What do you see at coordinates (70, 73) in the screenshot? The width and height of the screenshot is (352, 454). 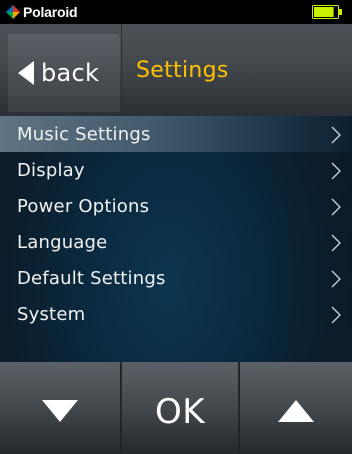 I see `back-label: back` at bounding box center [70, 73].